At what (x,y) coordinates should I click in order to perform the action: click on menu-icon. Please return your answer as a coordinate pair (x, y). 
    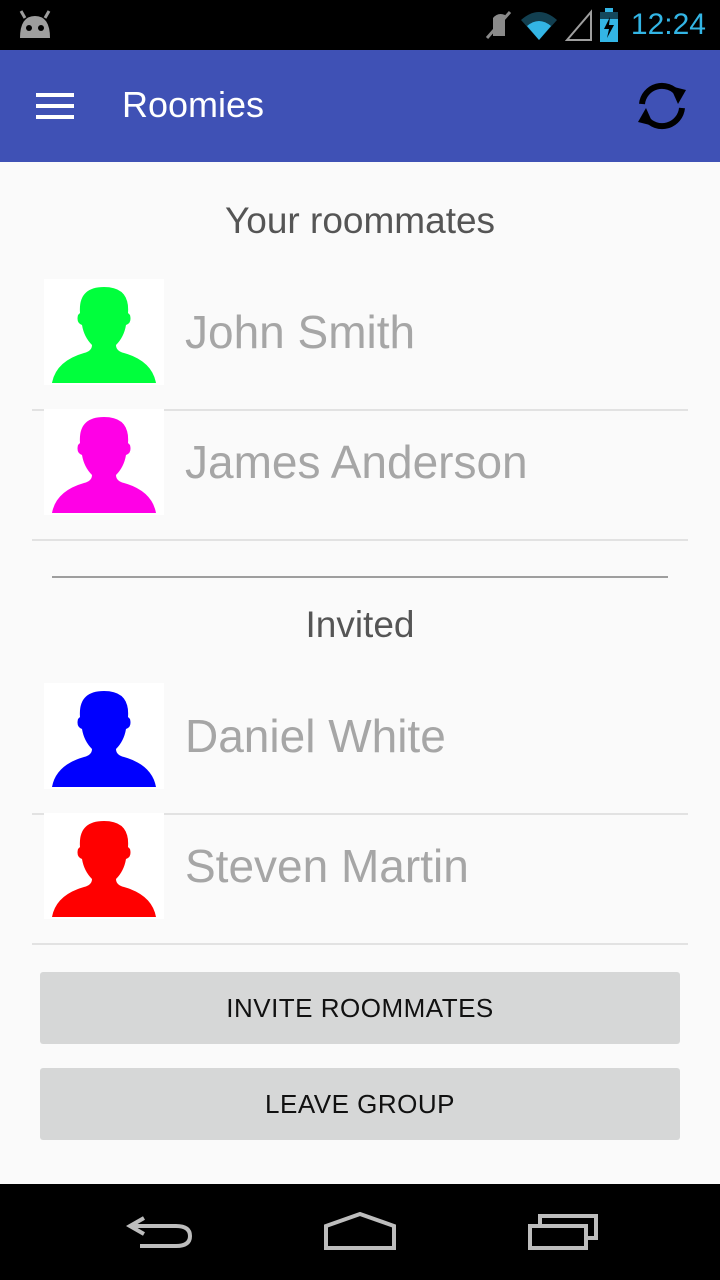
    Looking at the image, I should click on (56, 106).